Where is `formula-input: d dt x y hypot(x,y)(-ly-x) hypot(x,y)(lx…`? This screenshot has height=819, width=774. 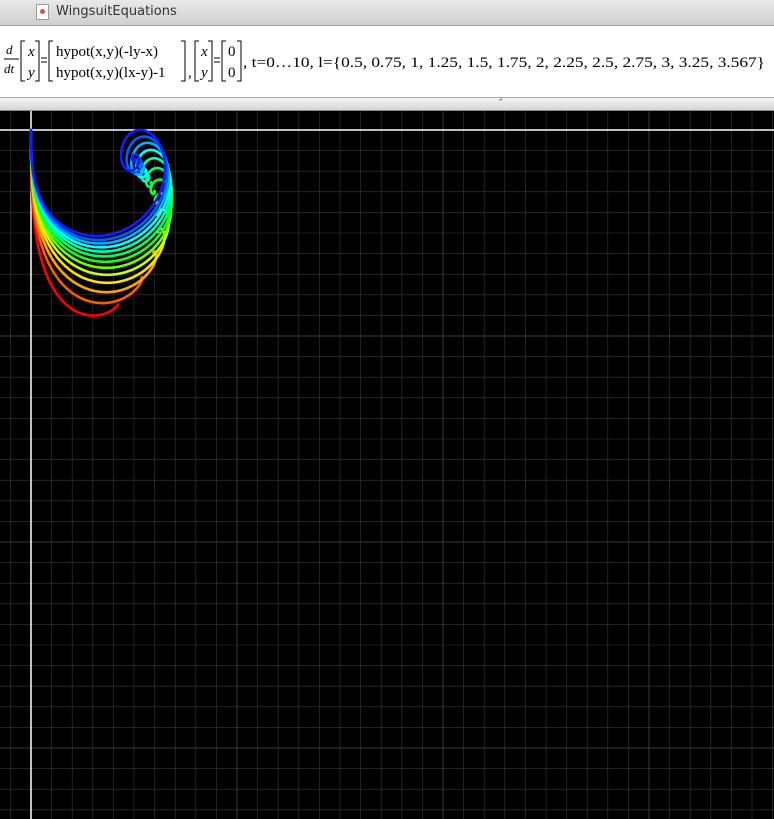 formula-input: d dt x y hypot(x,y)(-ly-x) hypot(x,y)(lx… is located at coordinates (387, 62).